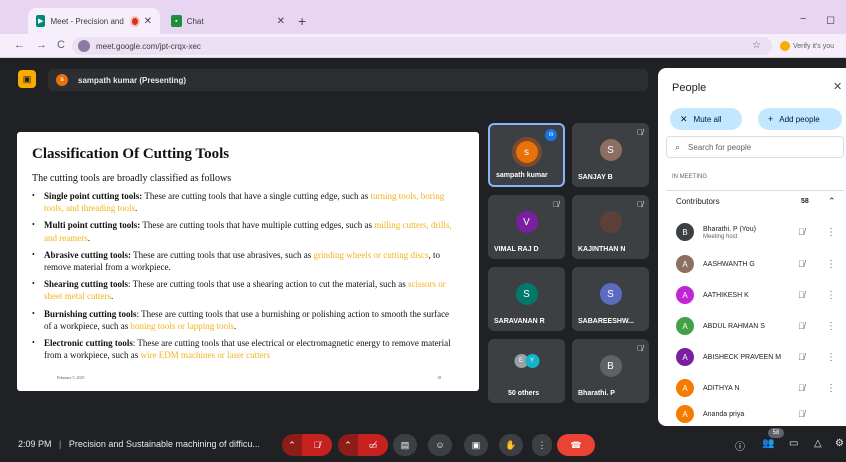 This screenshot has height=462, width=846. Describe the element at coordinates (148, 21) in the screenshot. I see `tab-meet-close-icon: ✕` at that location.